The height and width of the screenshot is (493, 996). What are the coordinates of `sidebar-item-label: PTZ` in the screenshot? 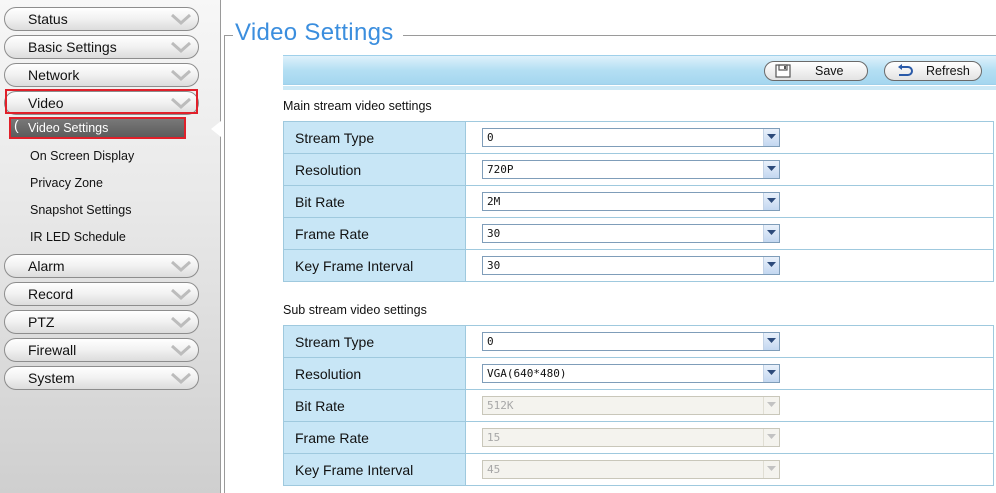 It's located at (41, 322).